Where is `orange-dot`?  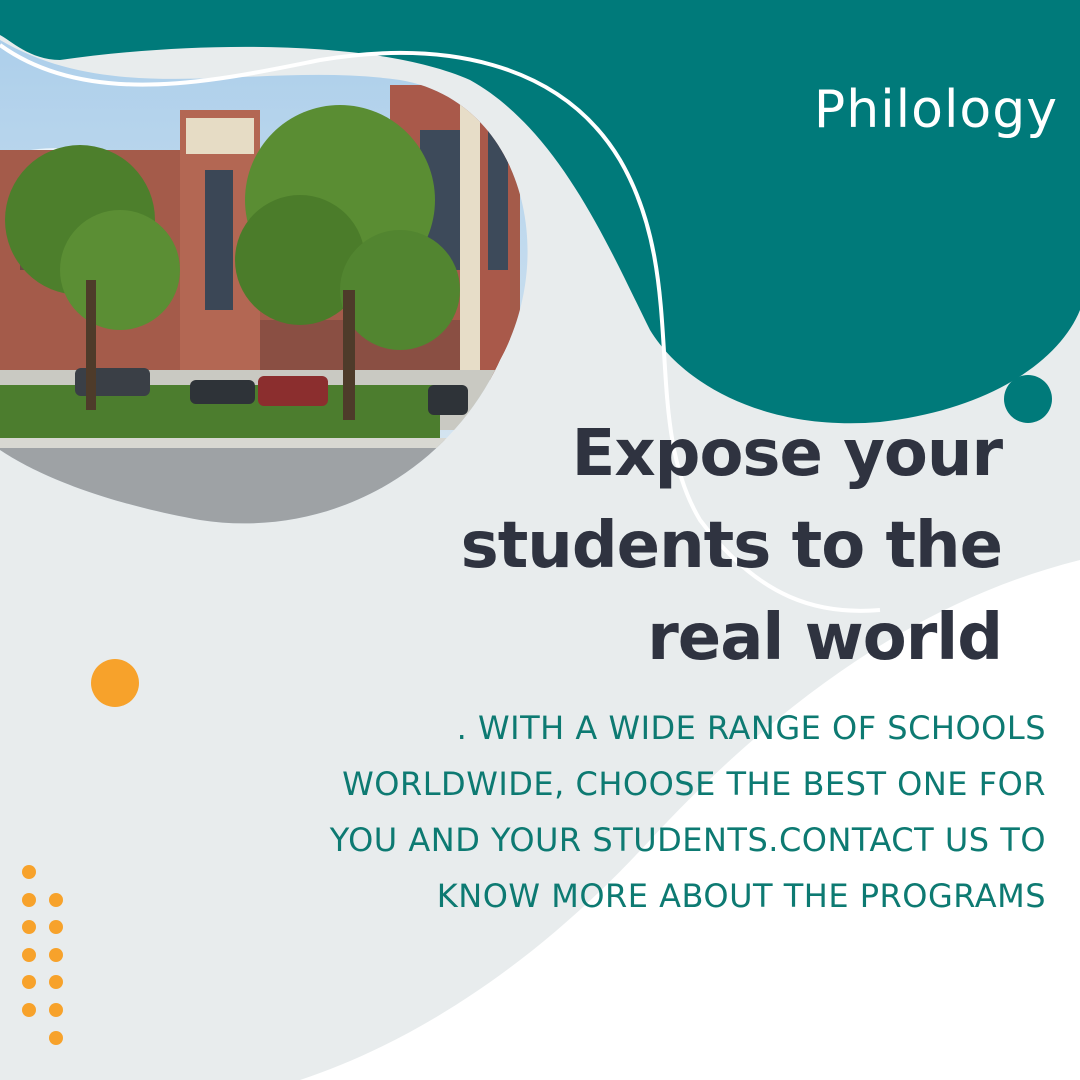 orange-dot is located at coordinates (115, 683).